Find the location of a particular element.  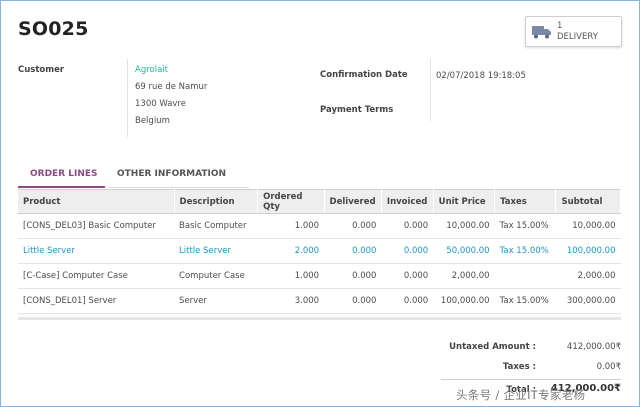

column-header-subtotal: Subtotal is located at coordinates (588, 201).